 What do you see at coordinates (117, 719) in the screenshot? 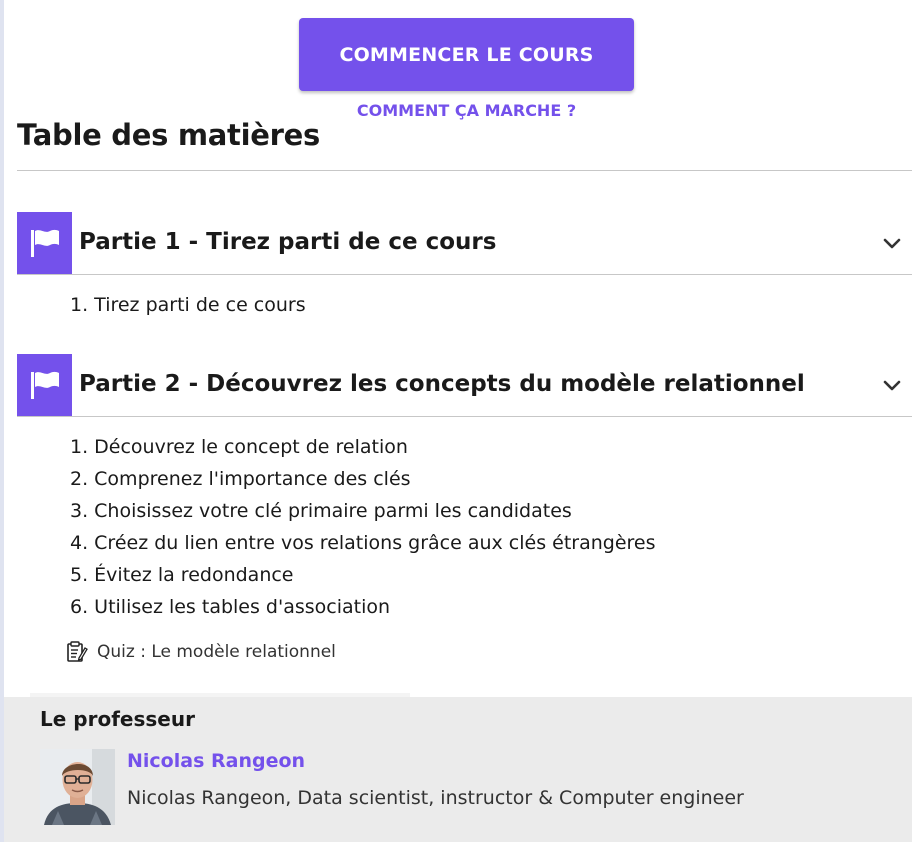
I see `teacher-section-title: Le professeur` at bounding box center [117, 719].